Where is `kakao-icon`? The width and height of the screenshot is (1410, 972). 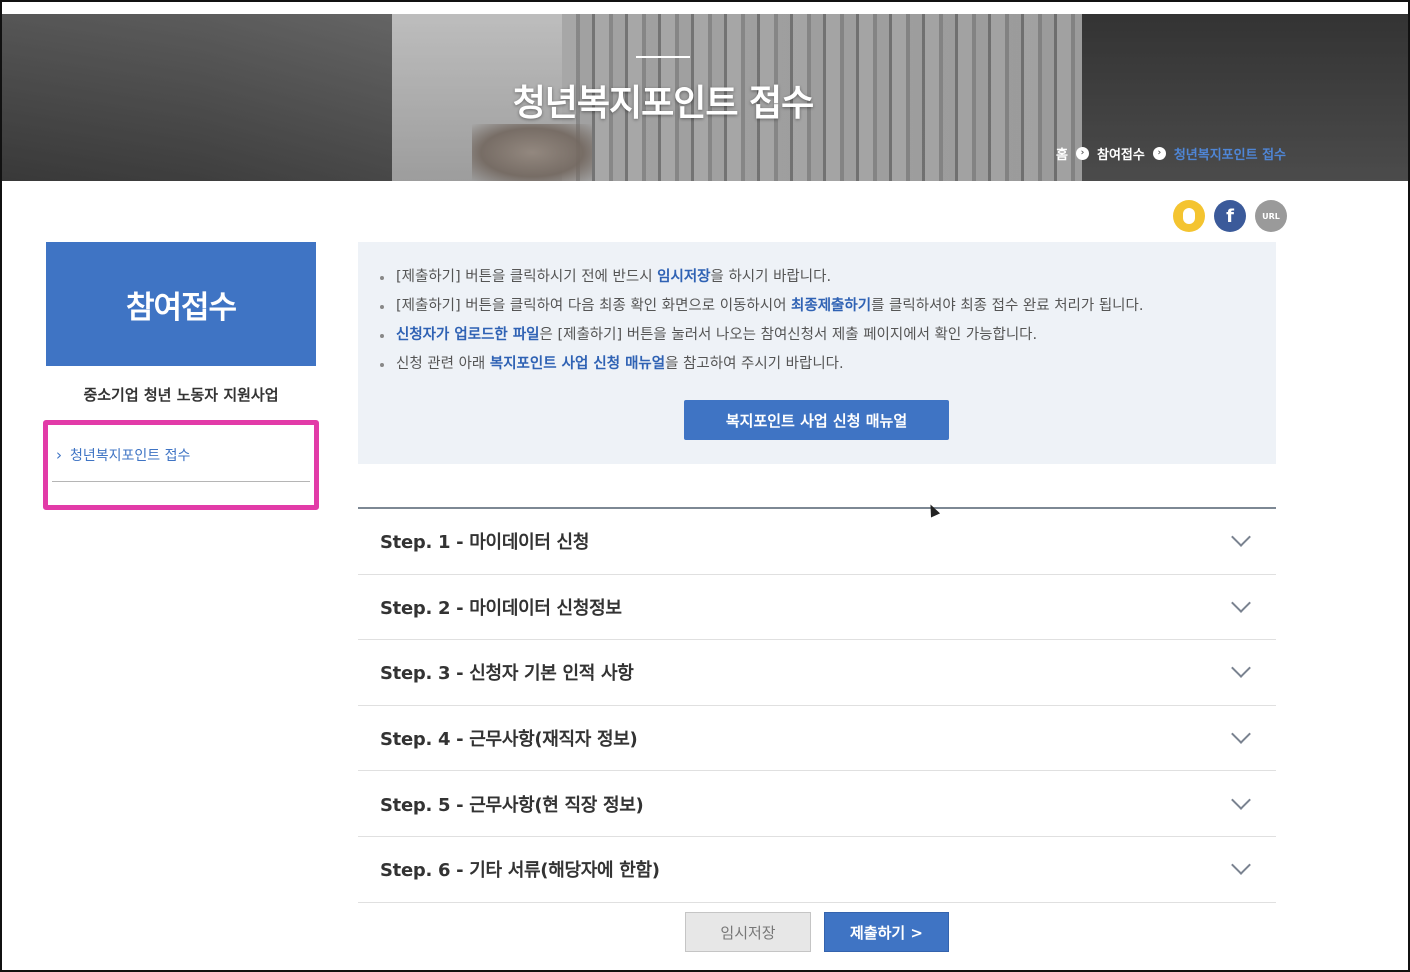
kakao-icon is located at coordinates (1189, 216).